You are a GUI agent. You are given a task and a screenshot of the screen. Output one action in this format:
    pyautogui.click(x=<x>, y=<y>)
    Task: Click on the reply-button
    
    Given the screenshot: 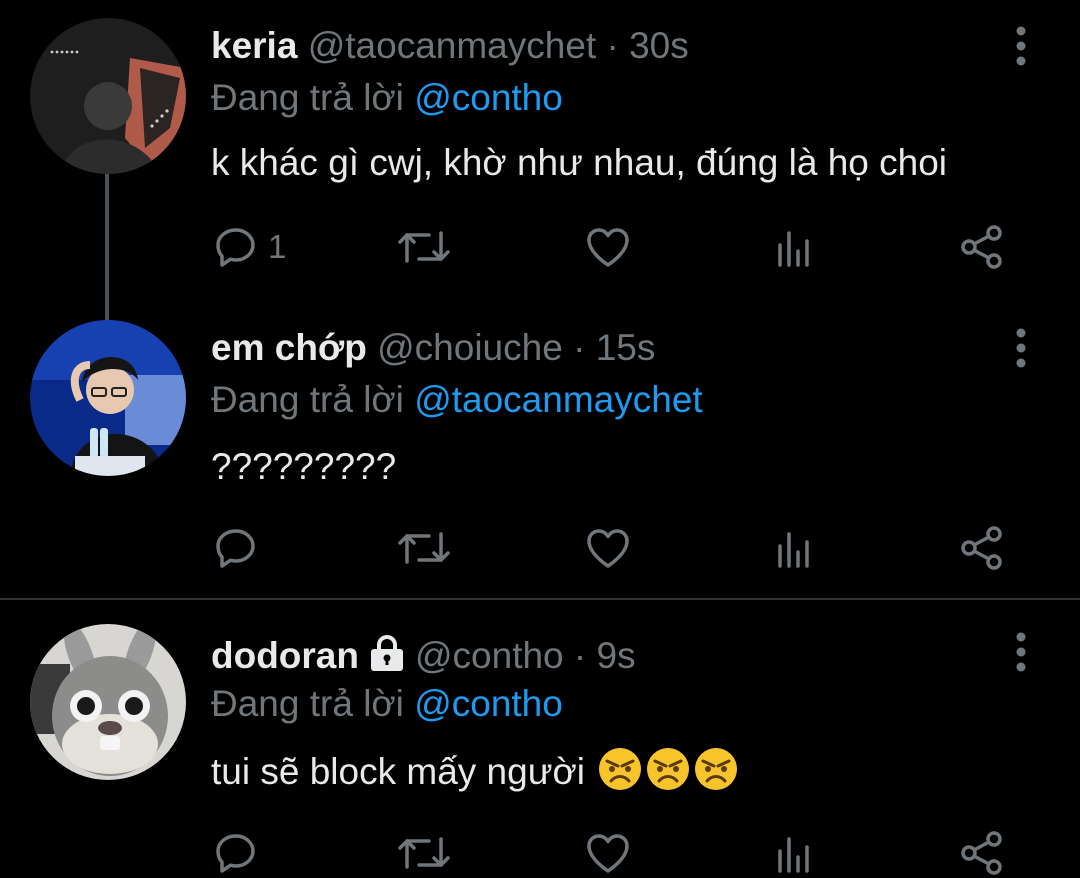 What is the action you would take?
    pyautogui.click(x=236, y=548)
    